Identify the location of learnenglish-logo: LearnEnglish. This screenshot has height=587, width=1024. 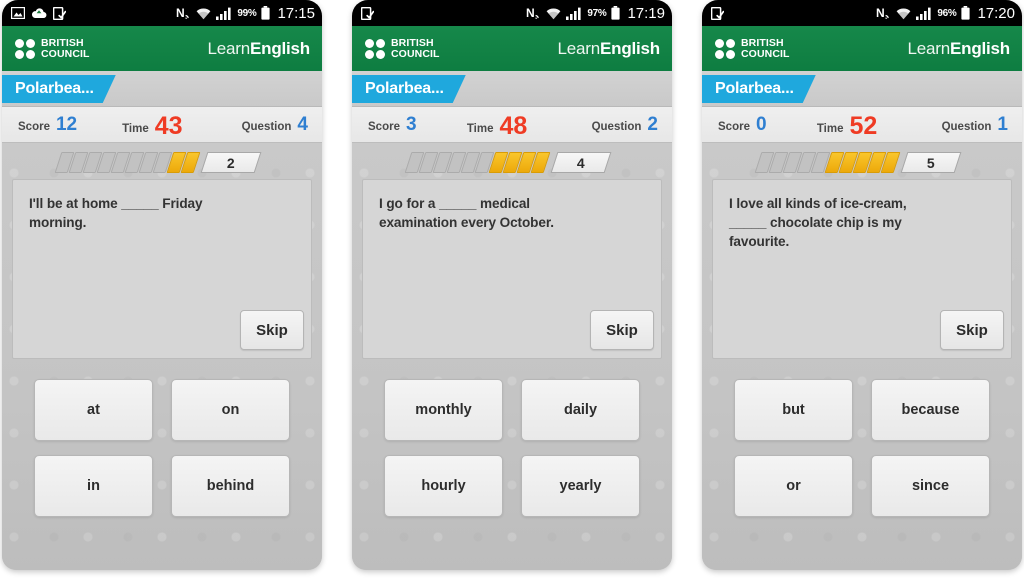
(609, 48).